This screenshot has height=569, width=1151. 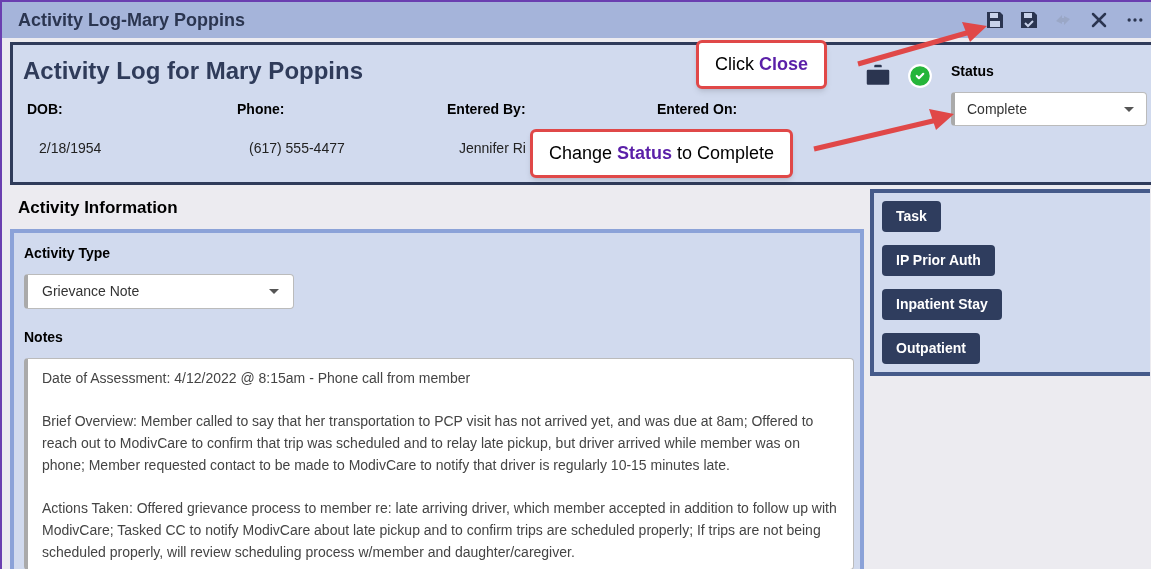 What do you see at coordinates (257, 378) in the screenshot?
I see `notes-paragraph: Date of Assessment: 4/12/2022 @ 8:15am - Phone call from member` at bounding box center [257, 378].